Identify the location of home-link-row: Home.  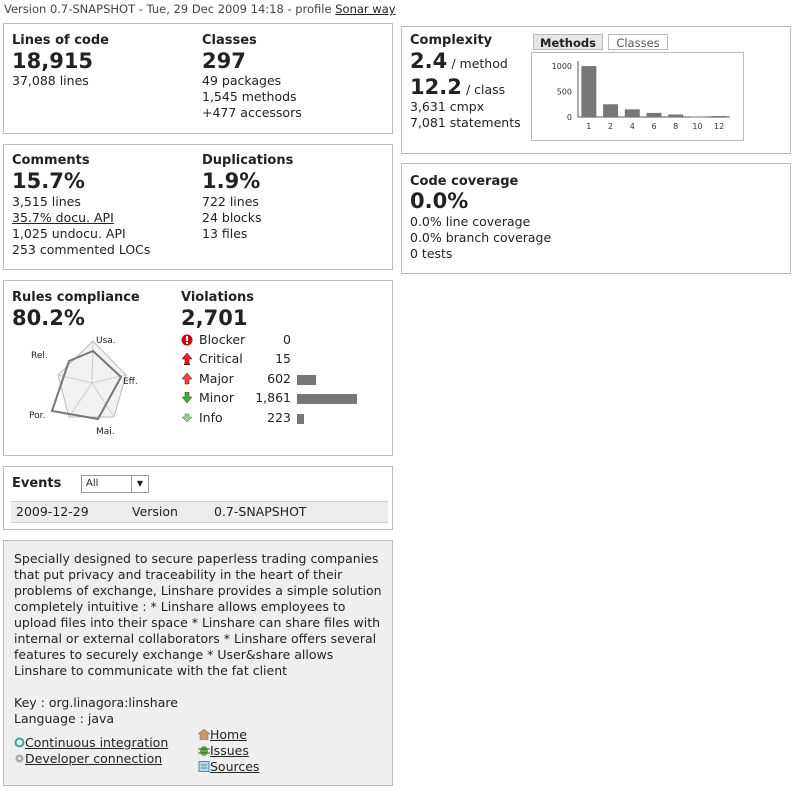
(222, 735).